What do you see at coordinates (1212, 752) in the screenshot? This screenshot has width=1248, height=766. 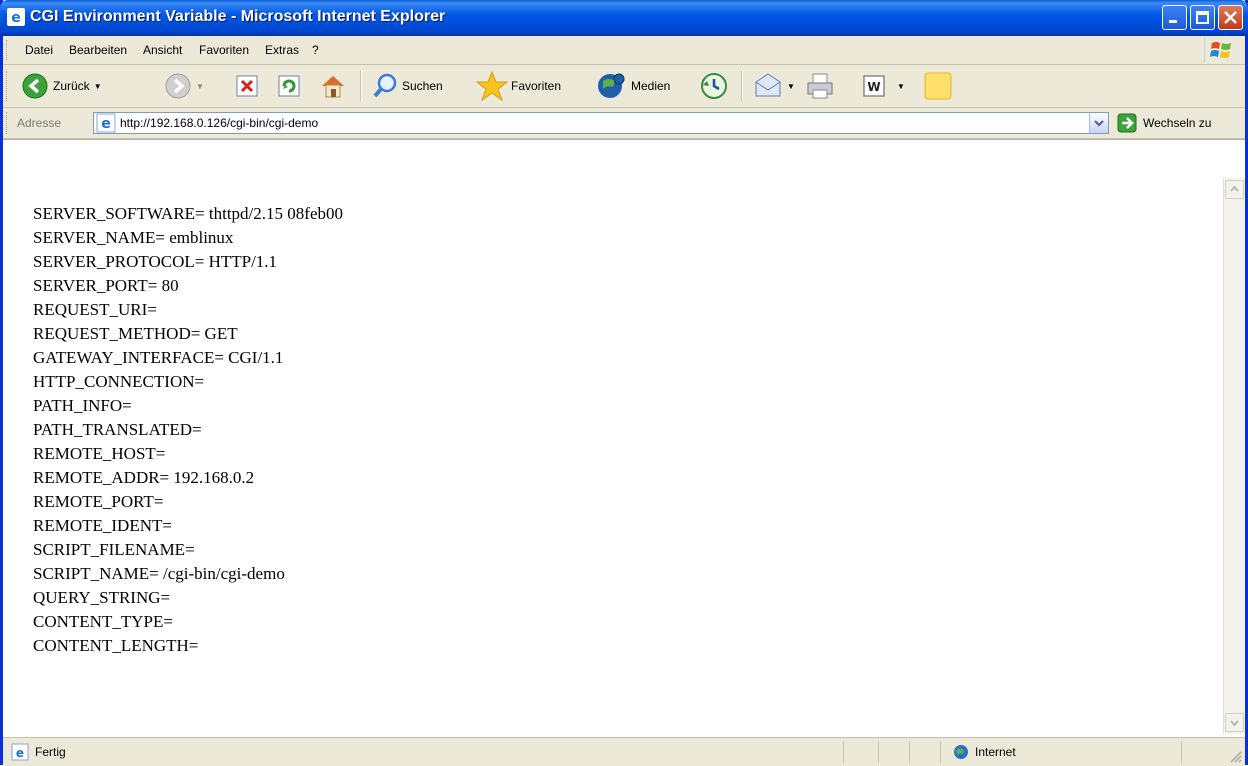 I see `resize-grip-cell` at bounding box center [1212, 752].